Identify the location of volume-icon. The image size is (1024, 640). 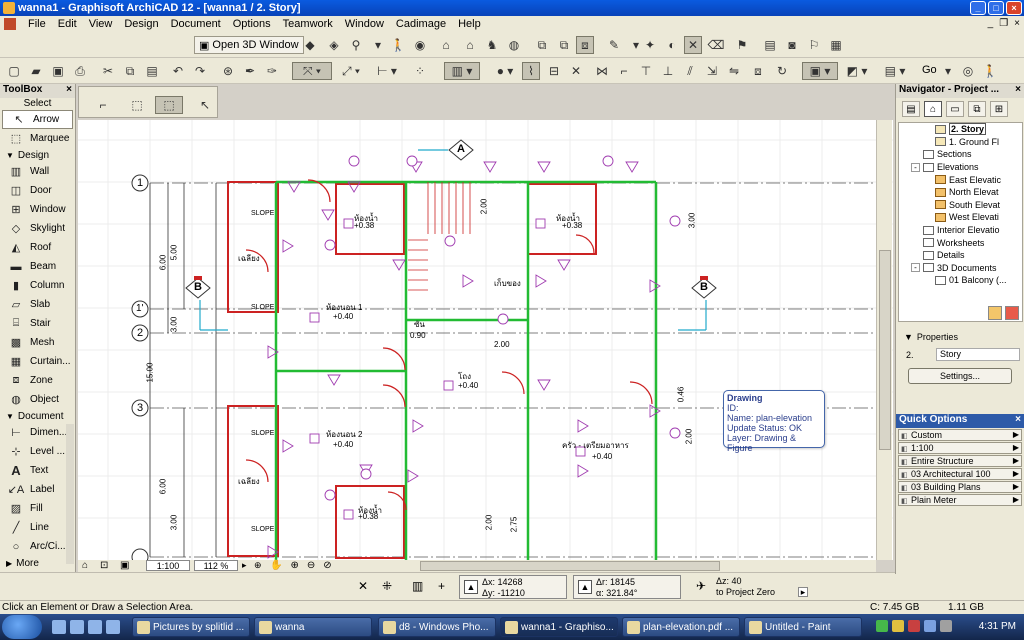
(946, 626).